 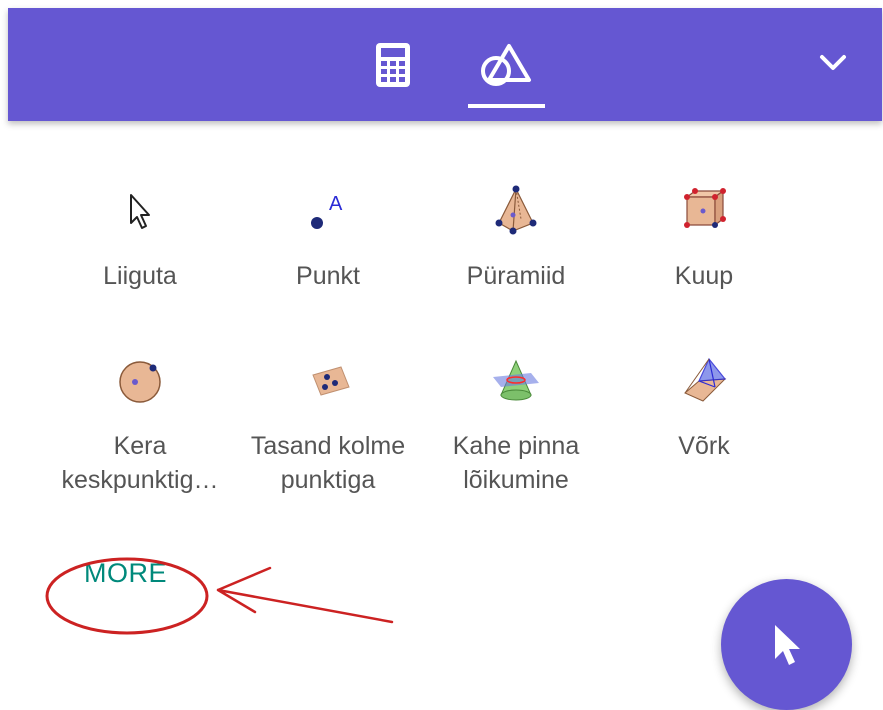 What do you see at coordinates (327, 211) in the screenshot?
I see `point-icon: A` at bounding box center [327, 211].